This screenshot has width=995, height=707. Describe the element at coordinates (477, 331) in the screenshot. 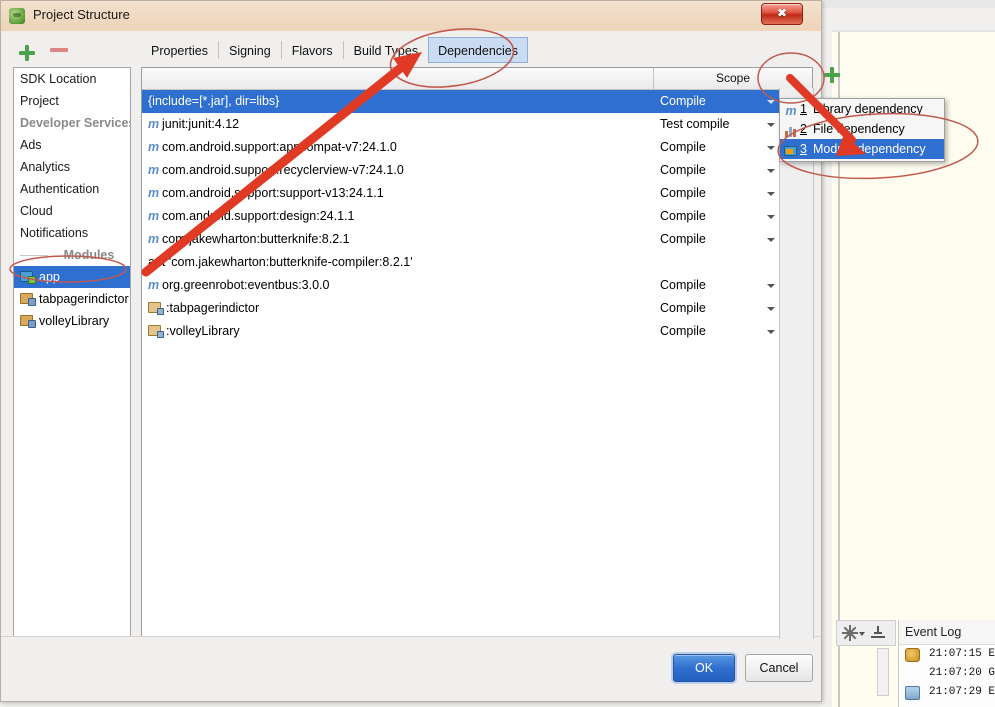

I see `table-row: :volleyLibrary Compile` at that location.